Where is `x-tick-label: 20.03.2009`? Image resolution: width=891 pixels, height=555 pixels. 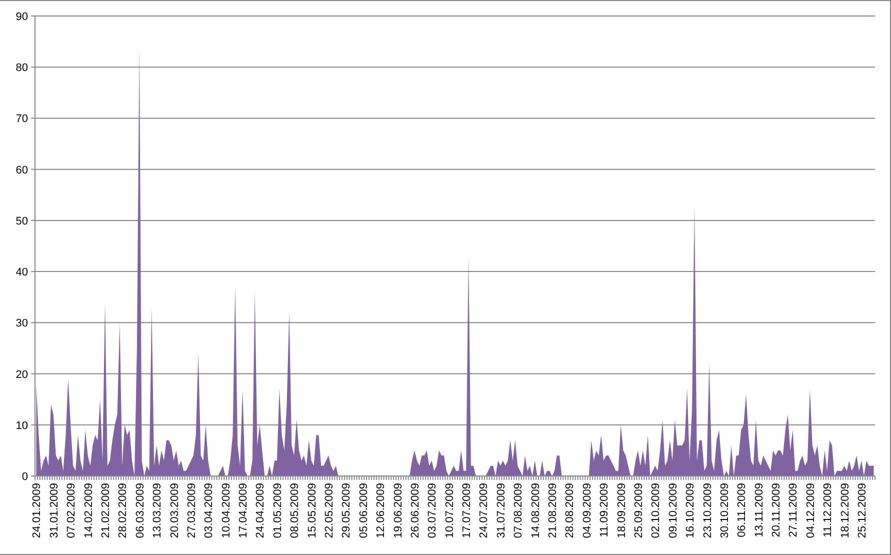
x-tick-label: 20.03.2009 is located at coordinates (174, 510).